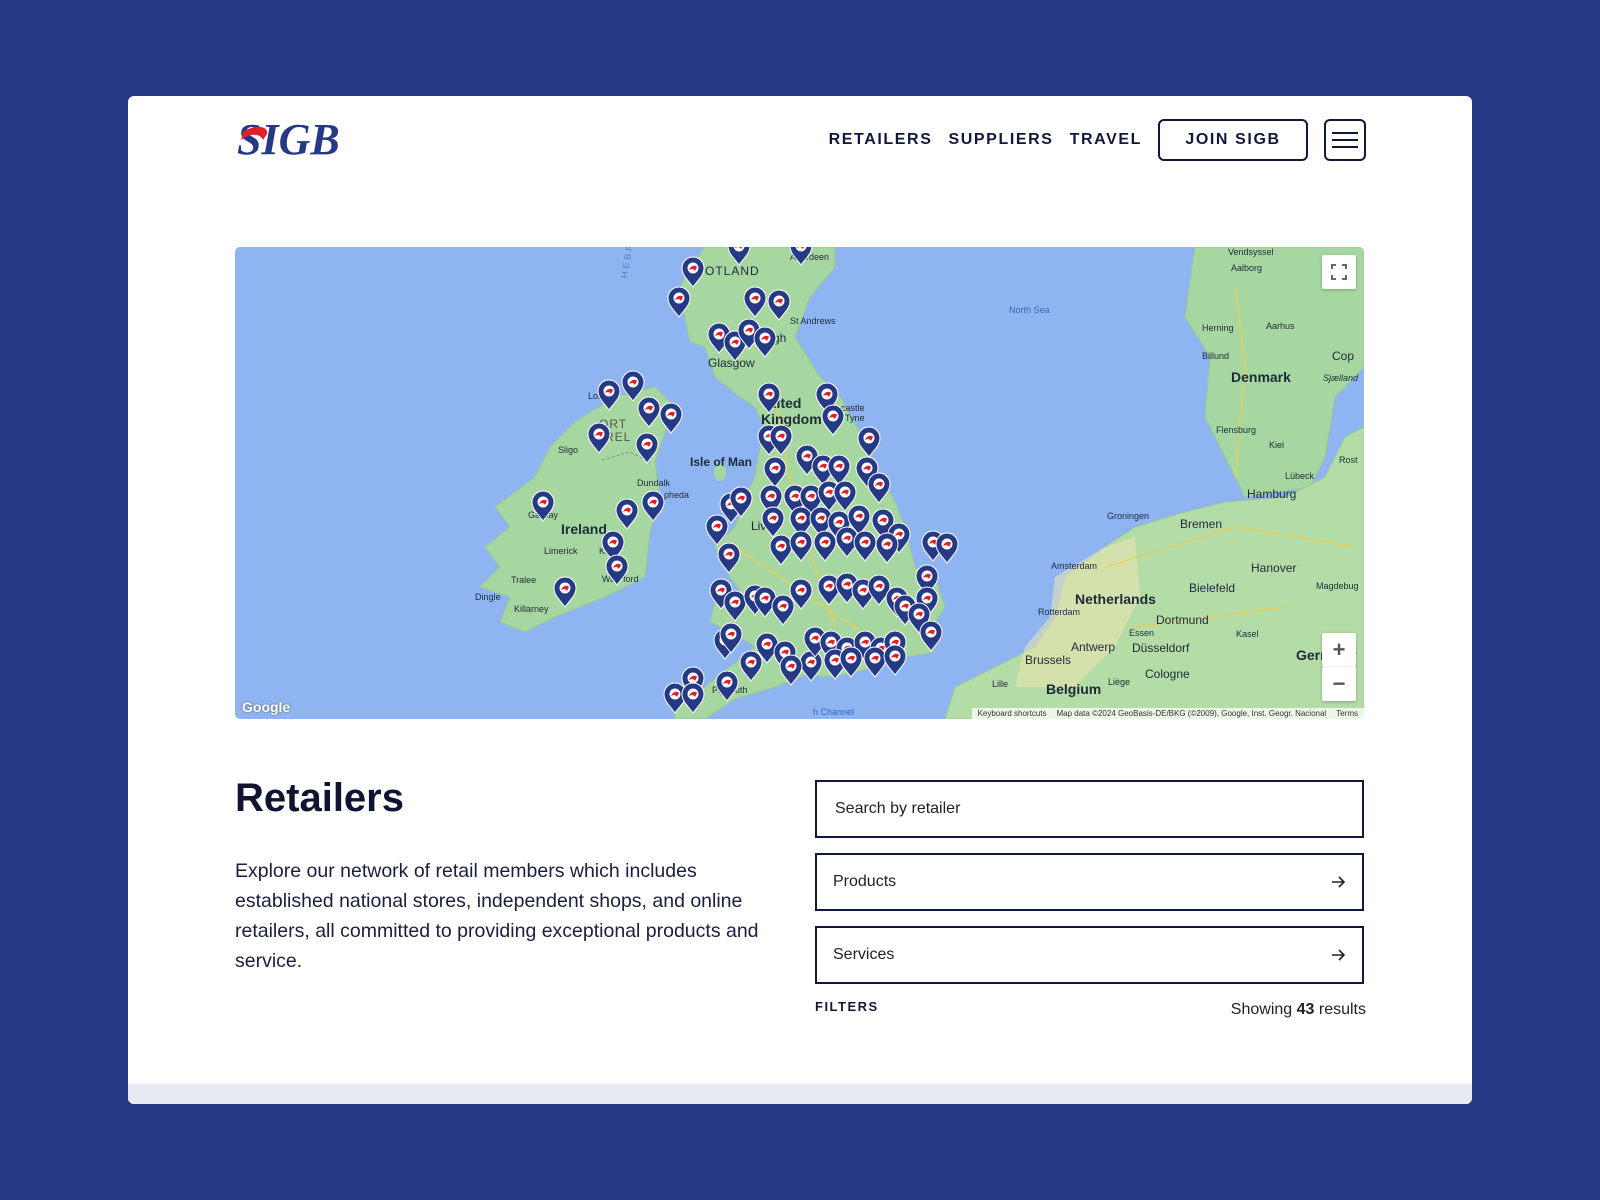 This screenshot has height=1200, width=1600. I want to click on retailer-pins, so click(745, 480).